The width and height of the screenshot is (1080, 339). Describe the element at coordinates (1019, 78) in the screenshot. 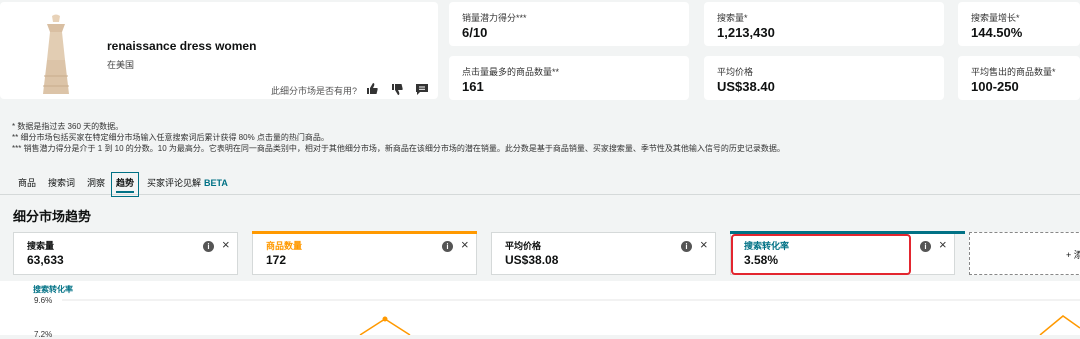

I see `metric-average-units-sold: 平均售出的商品数量* 100-250` at that location.